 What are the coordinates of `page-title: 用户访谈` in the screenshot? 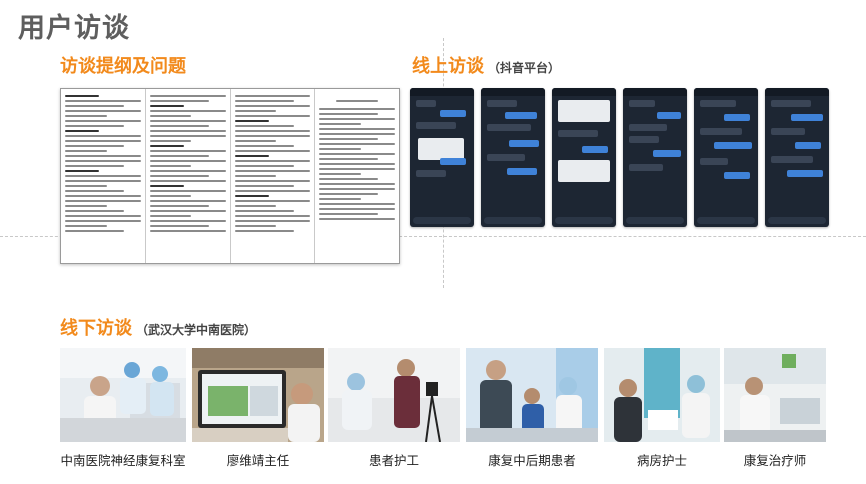 It's located at (74, 28).